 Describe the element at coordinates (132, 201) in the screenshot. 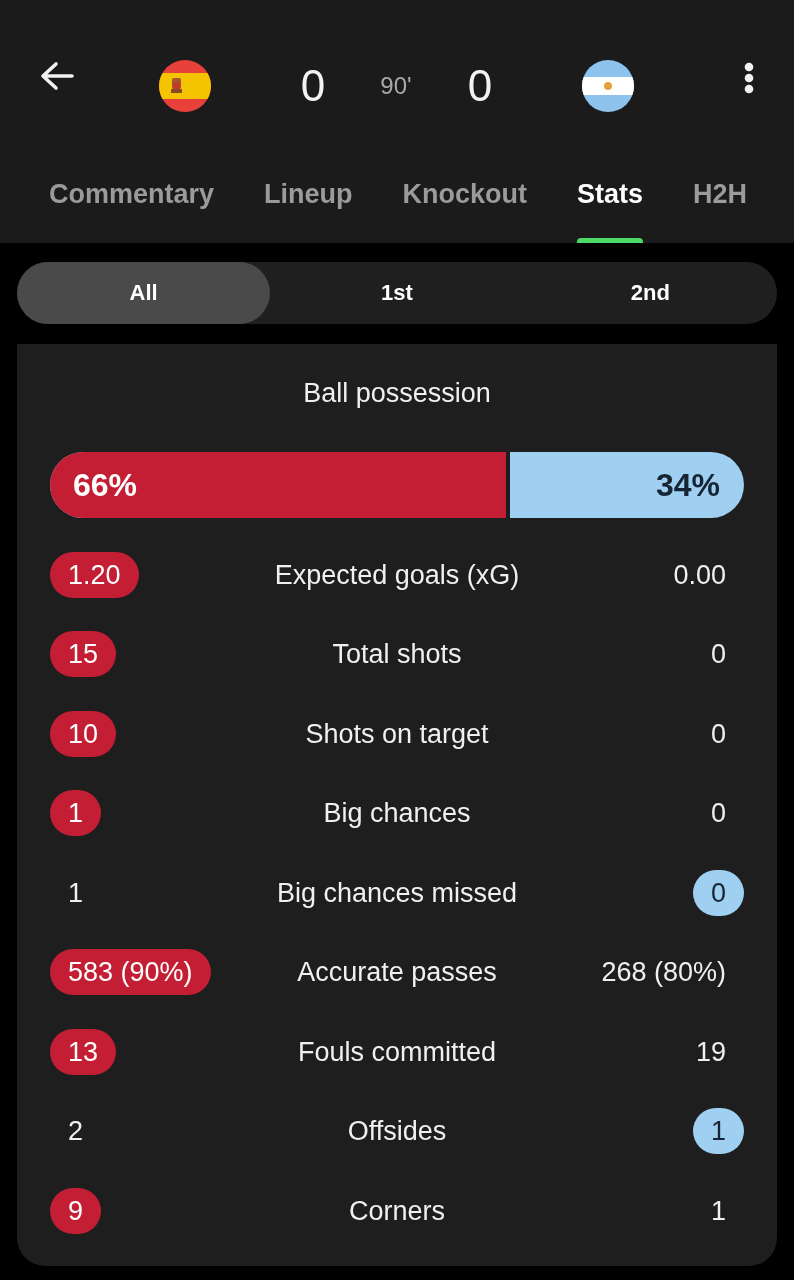

I see `tab: Commentary` at that location.